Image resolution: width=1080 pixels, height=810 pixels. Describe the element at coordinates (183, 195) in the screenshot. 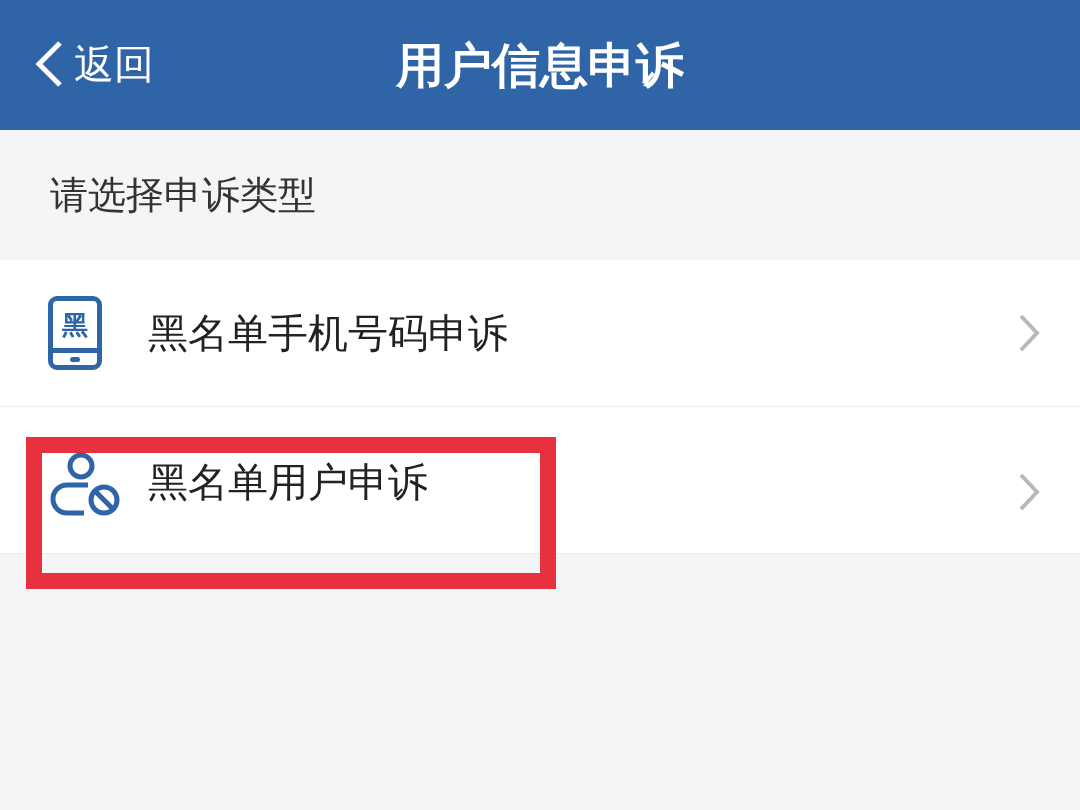

I see `section-label: 请选择申诉类型` at that location.